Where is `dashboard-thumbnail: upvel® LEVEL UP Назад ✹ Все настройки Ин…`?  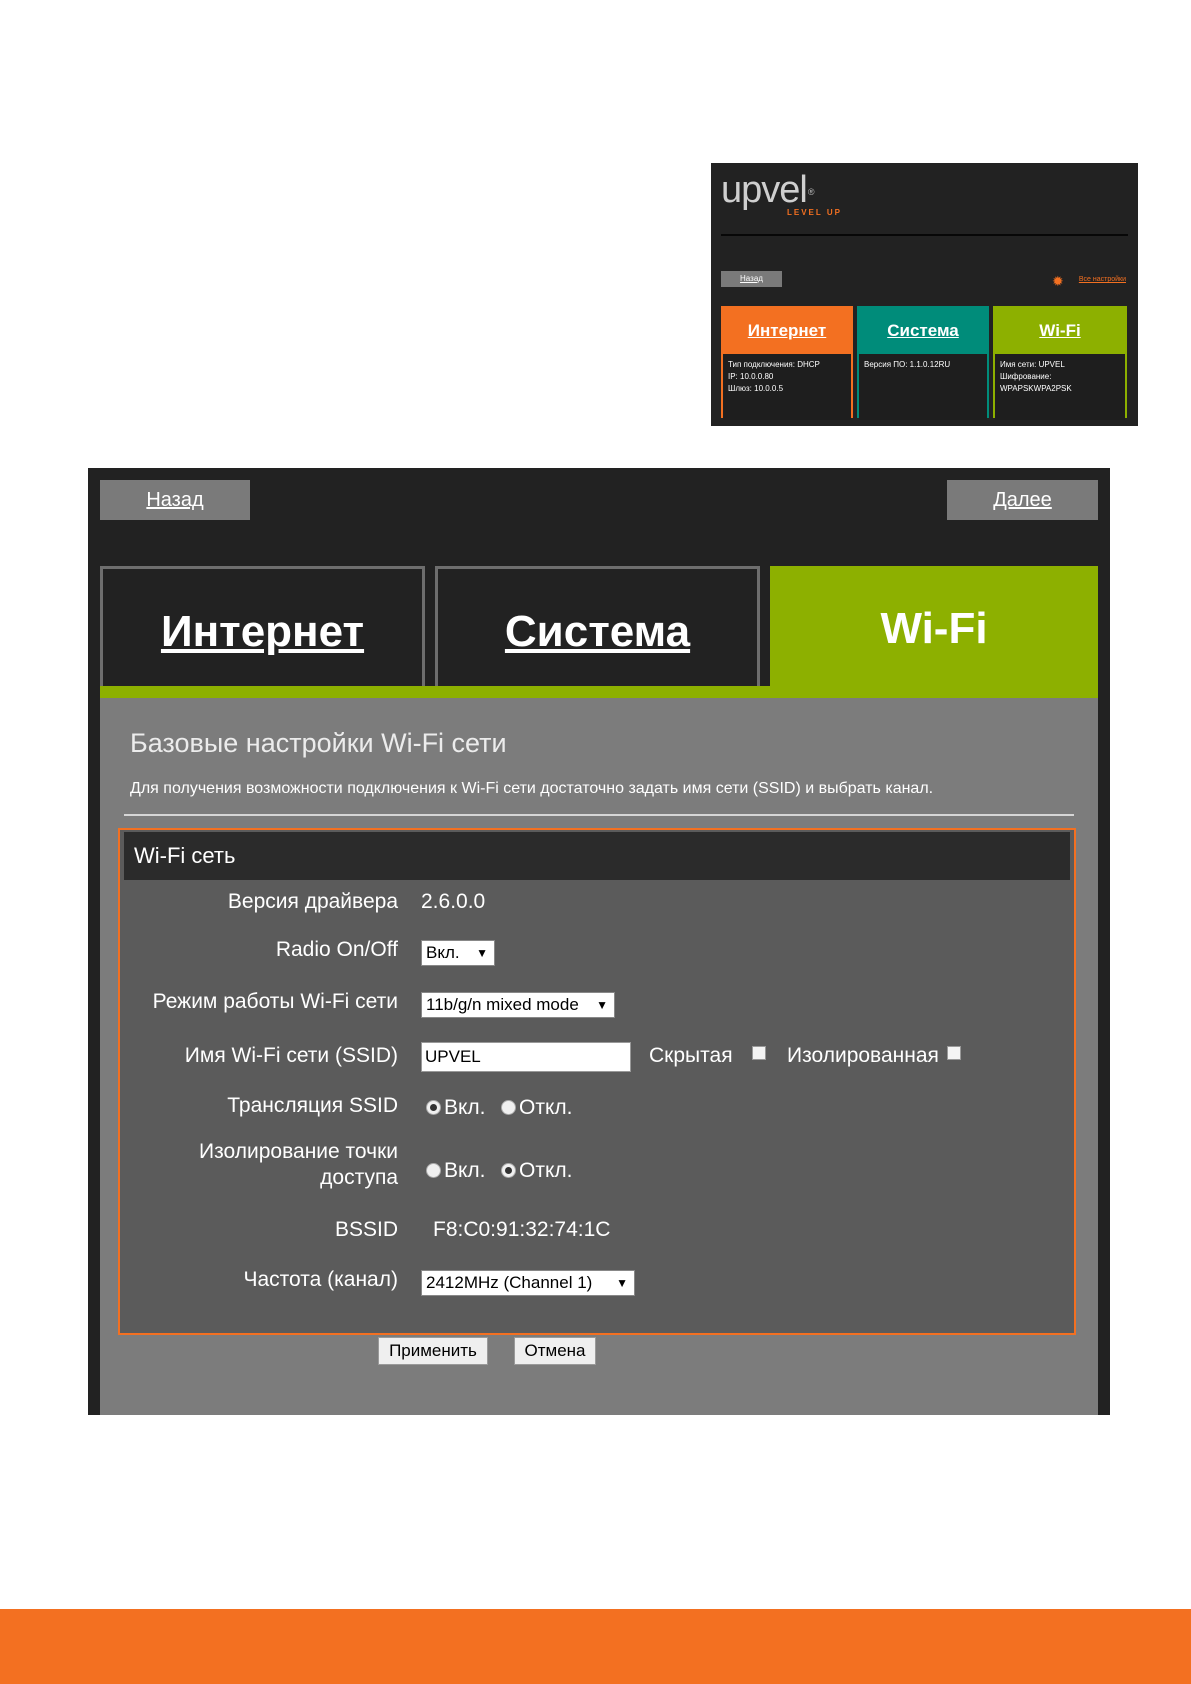
dashboard-thumbnail: upvel® LEVEL UP Назад ✹ Все настройки Ин… is located at coordinates (924, 294).